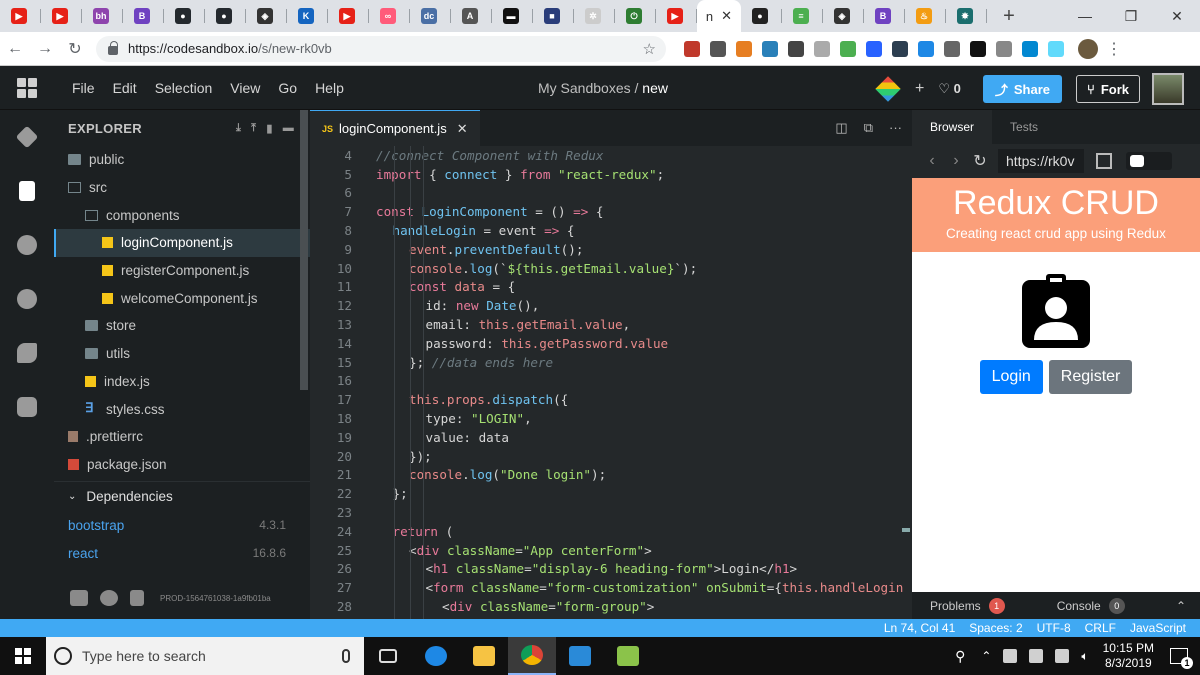 This screenshot has width=1200, height=675. What do you see at coordinates (978, 48) in the screenshot?
I see `s-icon` at bounding box center [978, 48].